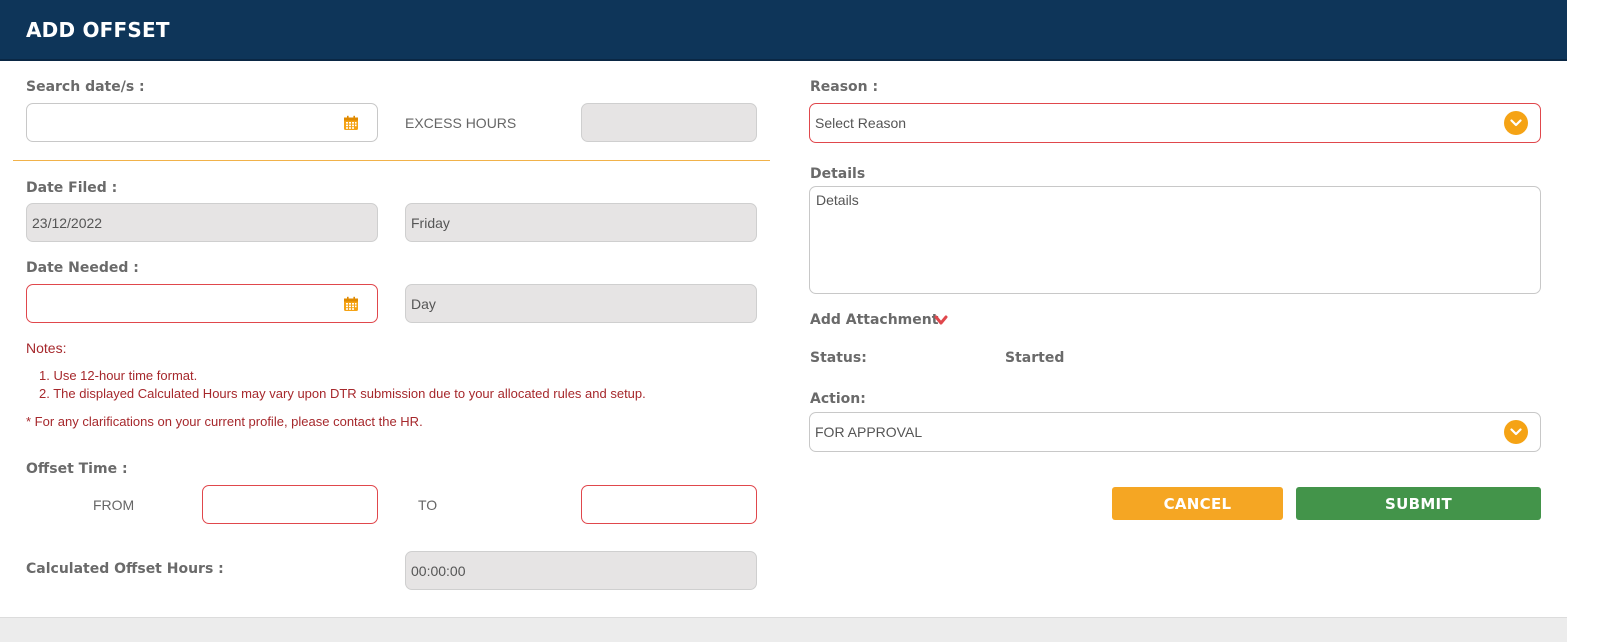  Describe the element at coordinates (98, 30) in the screenshot. I see `page-title: ADD OFFSET` at that location.